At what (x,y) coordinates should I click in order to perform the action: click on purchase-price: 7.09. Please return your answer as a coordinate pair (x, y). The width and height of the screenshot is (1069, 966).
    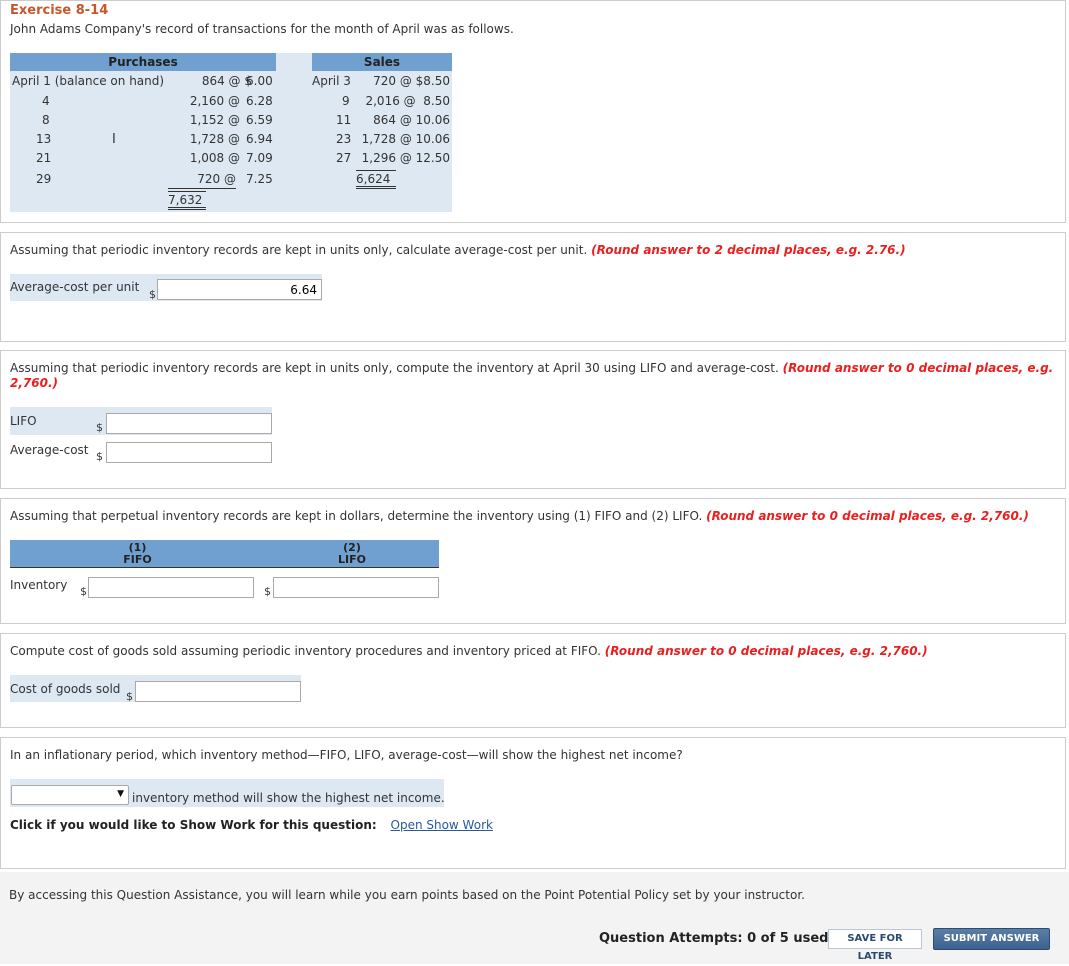
    Looking at the image, I should click on (259, 158).